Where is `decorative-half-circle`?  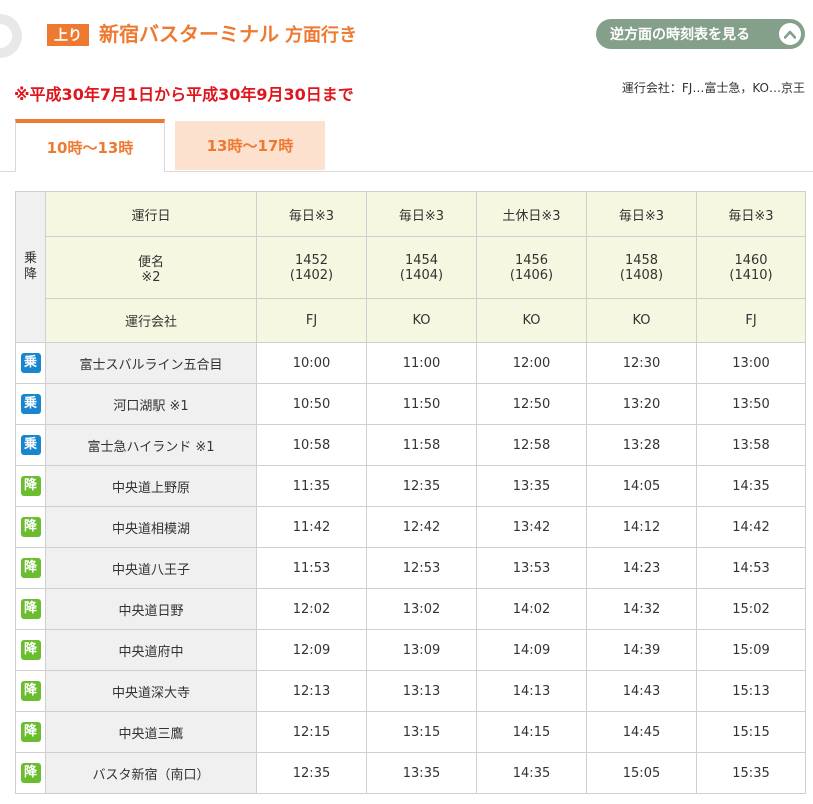 decorative-half-circle is located at coordinates (11, 36).